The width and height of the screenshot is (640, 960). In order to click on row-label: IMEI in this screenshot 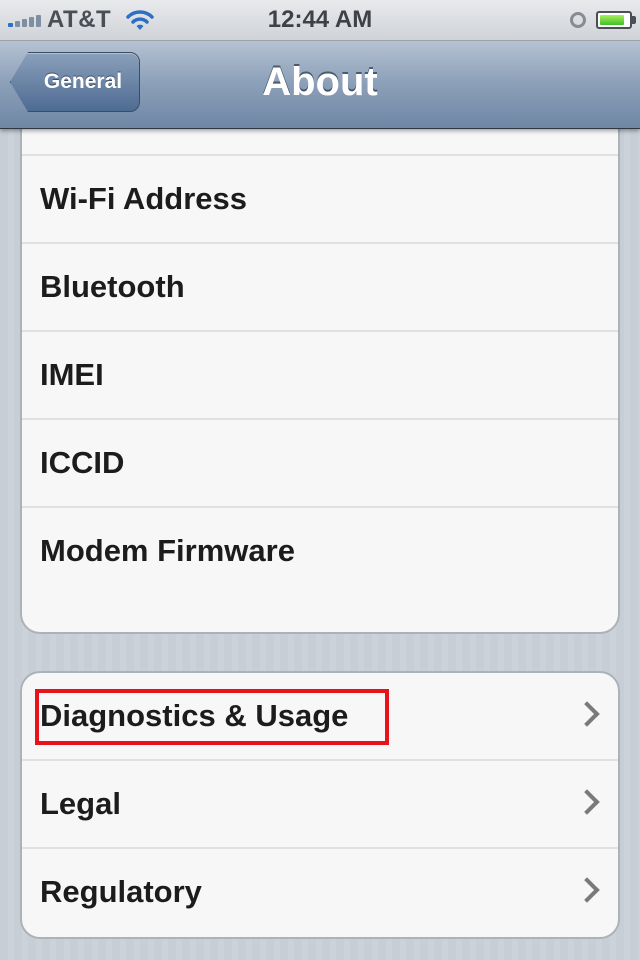, I will do `click(72, 374)`.